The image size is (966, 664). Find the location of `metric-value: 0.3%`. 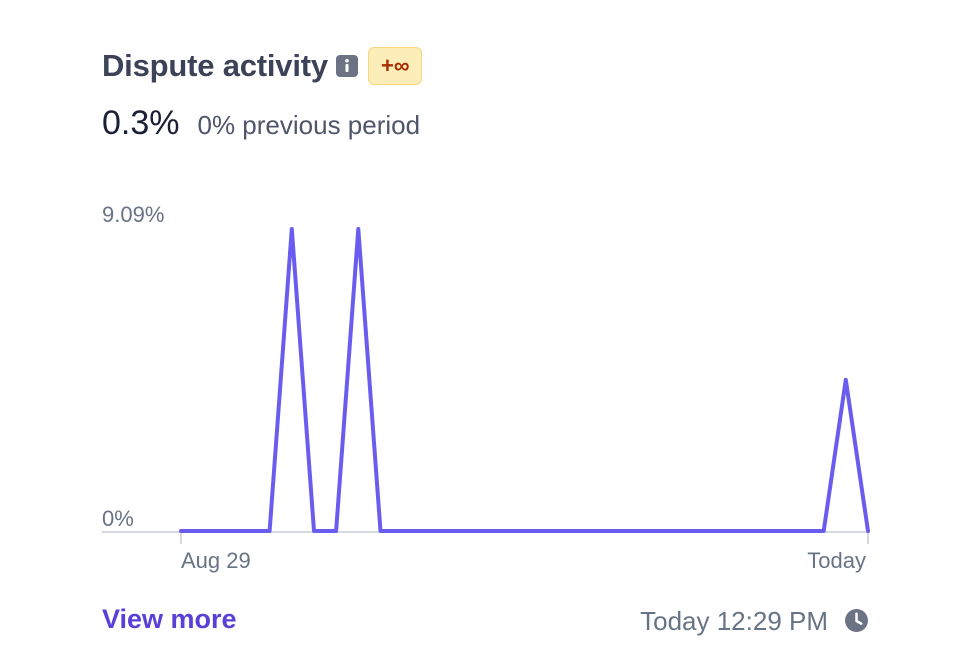

metric-value: 0.3% is located at coordinates (141, 123).